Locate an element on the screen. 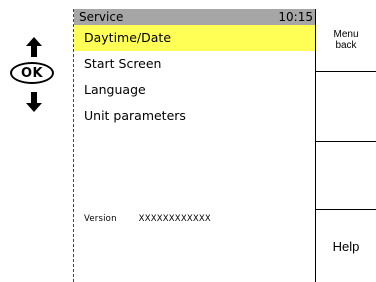 This screenshot has height=282, width=376. screen-title: Service is located at coordinates (101, 17).